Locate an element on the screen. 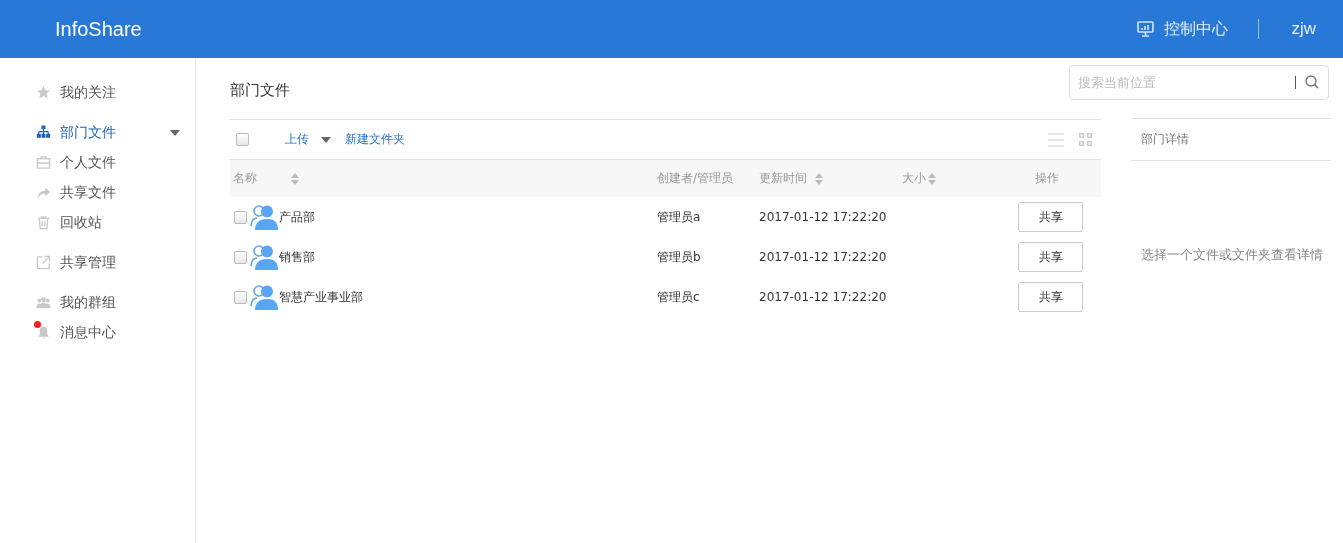 The width and height of the screenshot is (1343, 543). search-icon is located at coordinates (1312, 82).